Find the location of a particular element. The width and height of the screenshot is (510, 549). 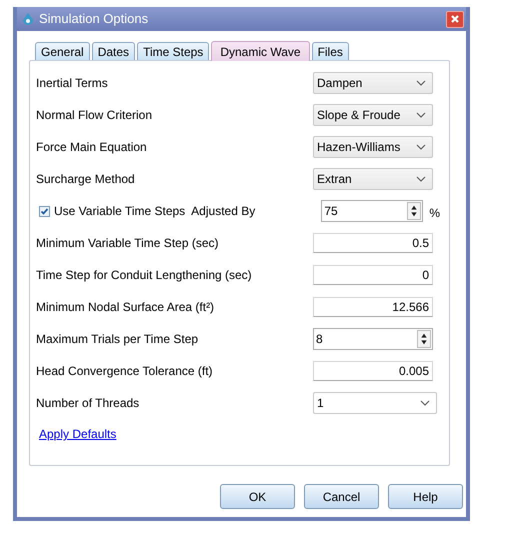

check-icon is located at coordinates (44, 211).